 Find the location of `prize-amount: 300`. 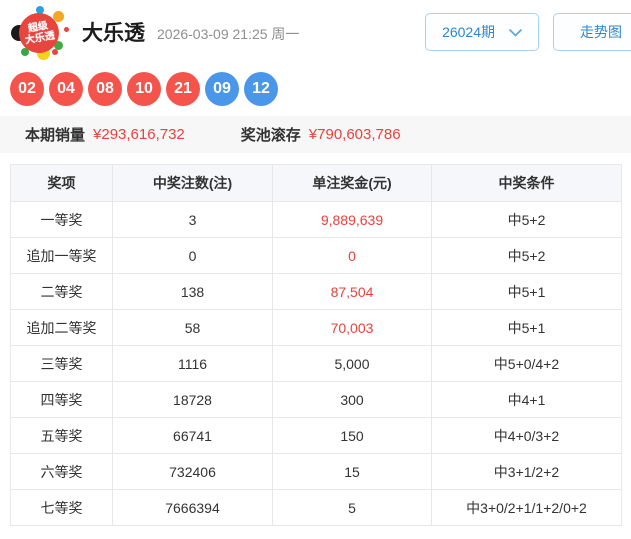

prize-amount: 300 is located at coordinates (352, 399).